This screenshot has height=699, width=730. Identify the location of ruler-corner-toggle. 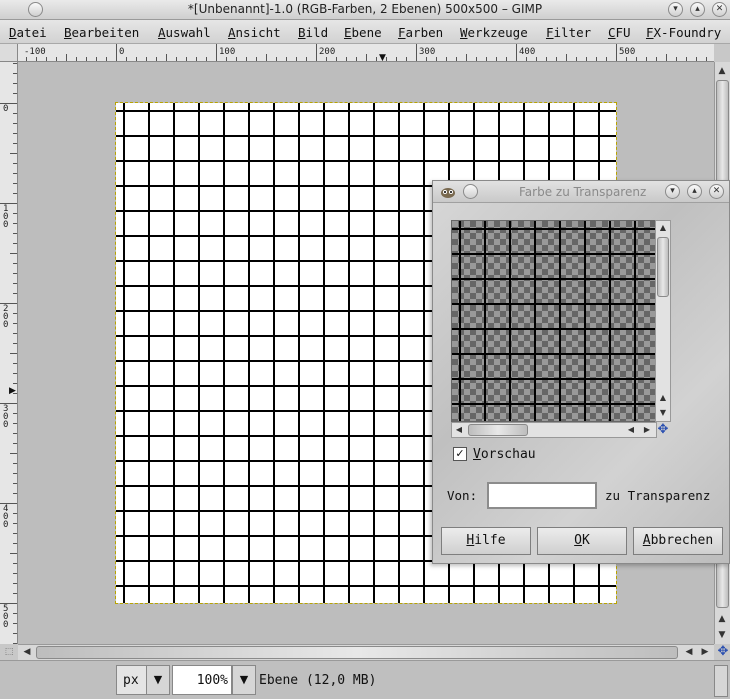
(9, 53).